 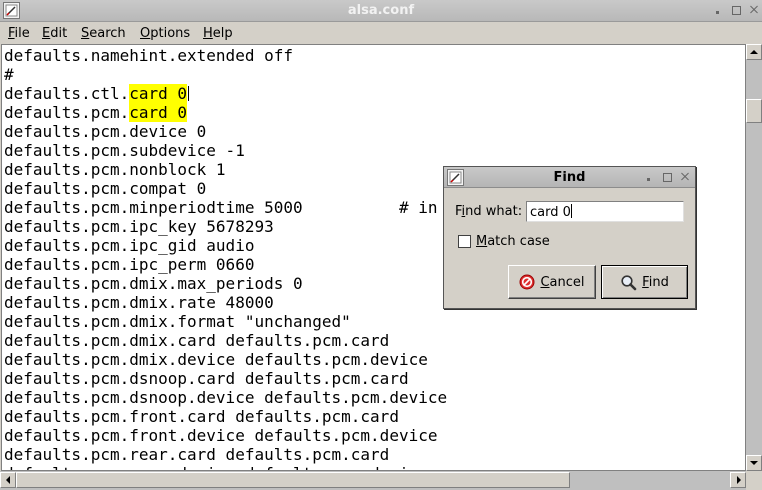 What do you see at coordinates (221, 207) in the screenshot?
I see `text-line: defaults.pcm.minperiodtime 5000 # in` at bounding box center [221, 207].